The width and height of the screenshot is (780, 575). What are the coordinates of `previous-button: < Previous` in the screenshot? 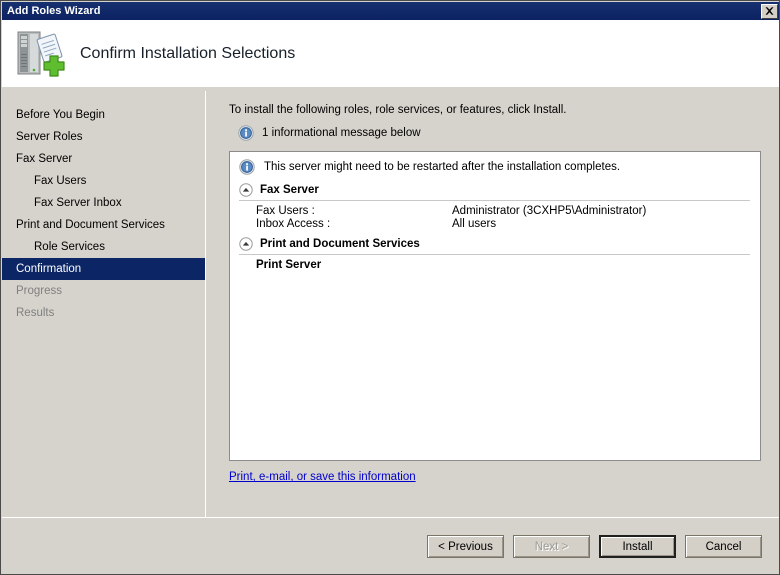 It's located at (465, 546).